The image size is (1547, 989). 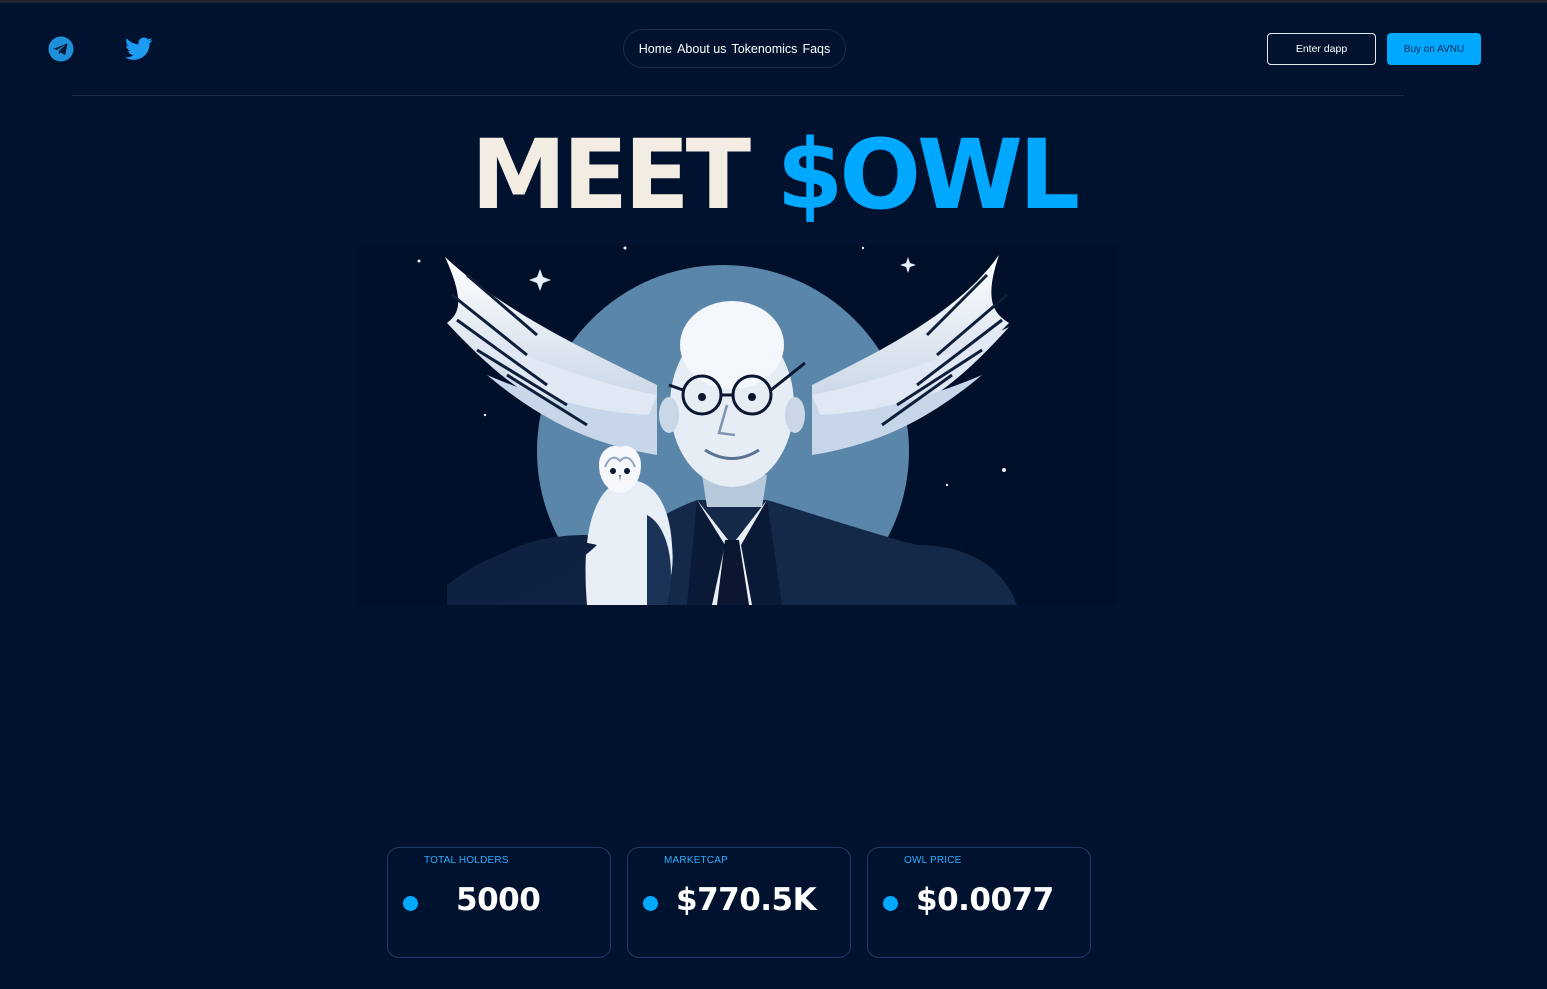 What do you see at coordinates (466, 860) in the screenshot?
I see `stat-label: TOTAL HOLDERS` at bounding box center [466, 860].